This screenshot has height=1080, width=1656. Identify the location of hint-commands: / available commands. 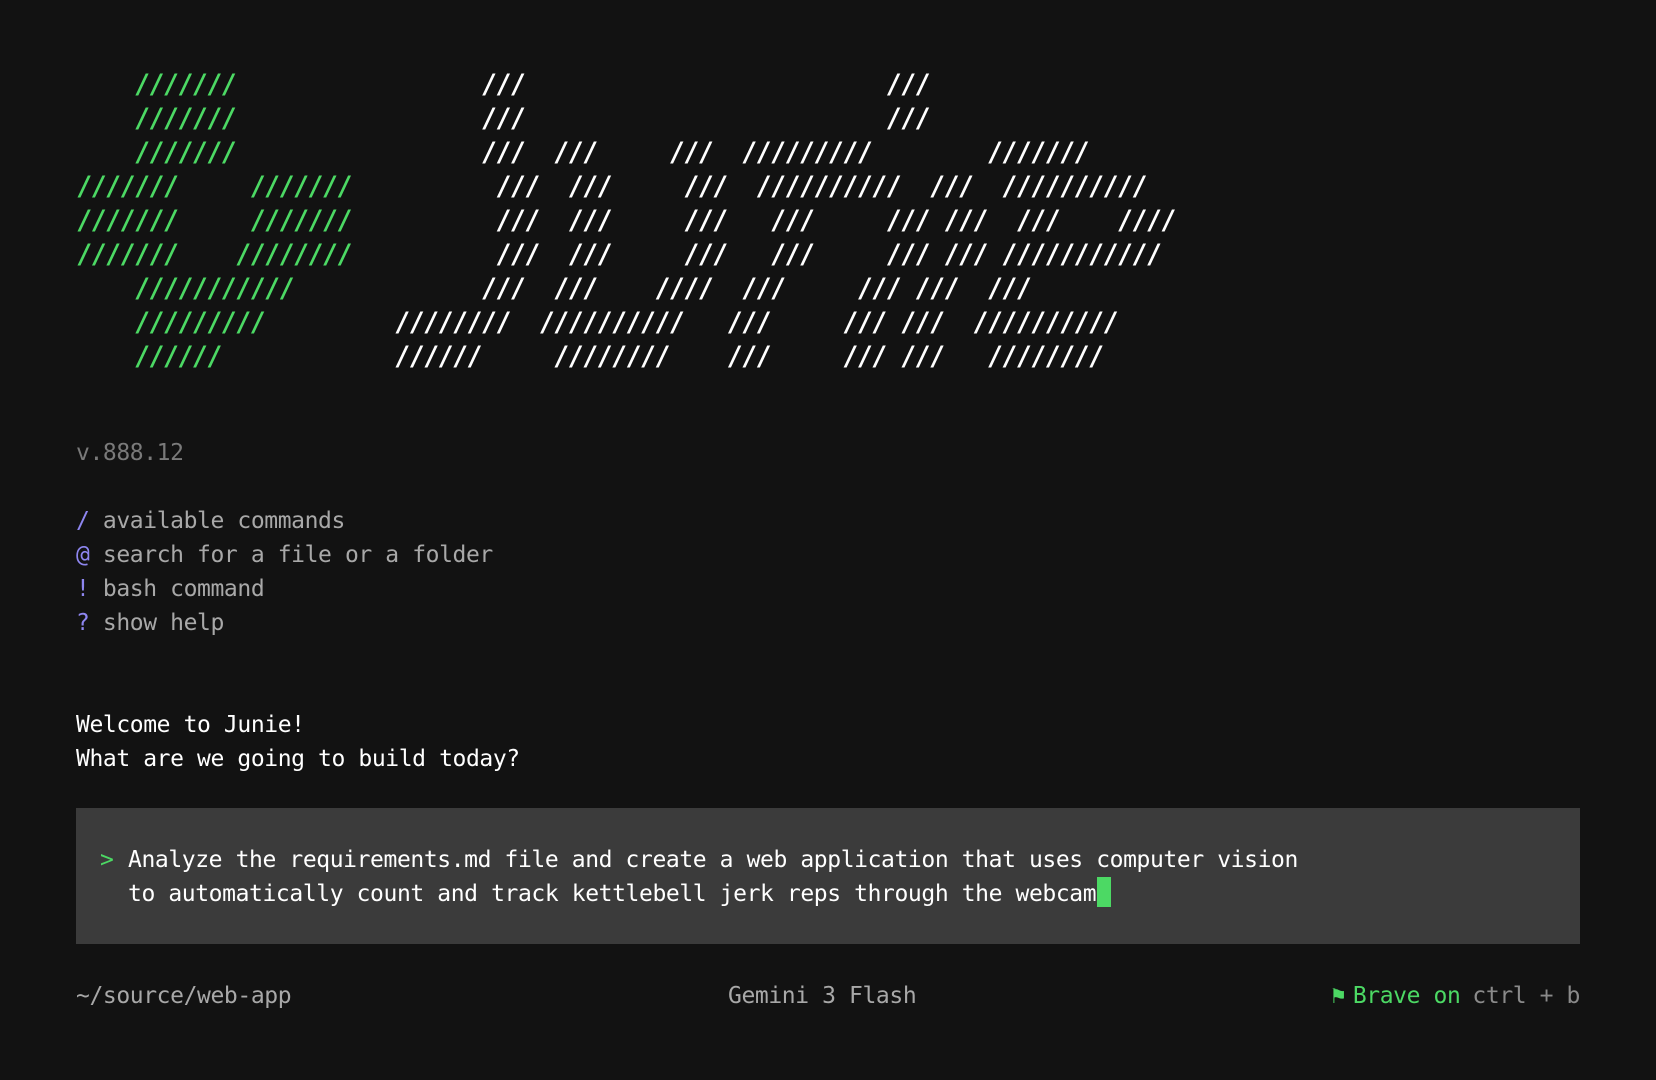
(284, 521).